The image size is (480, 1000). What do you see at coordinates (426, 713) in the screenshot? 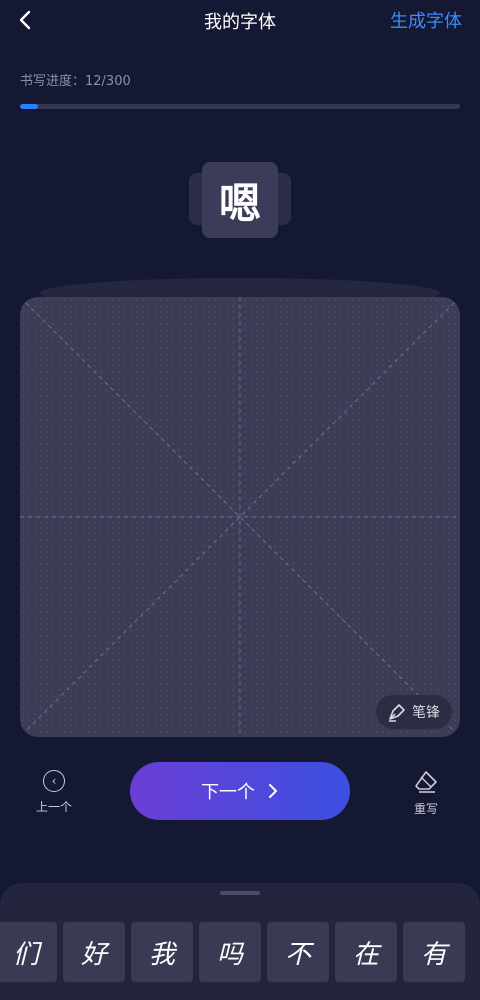
I see `pen-tip-label: 笔锋` at bounding box center [426, 713].